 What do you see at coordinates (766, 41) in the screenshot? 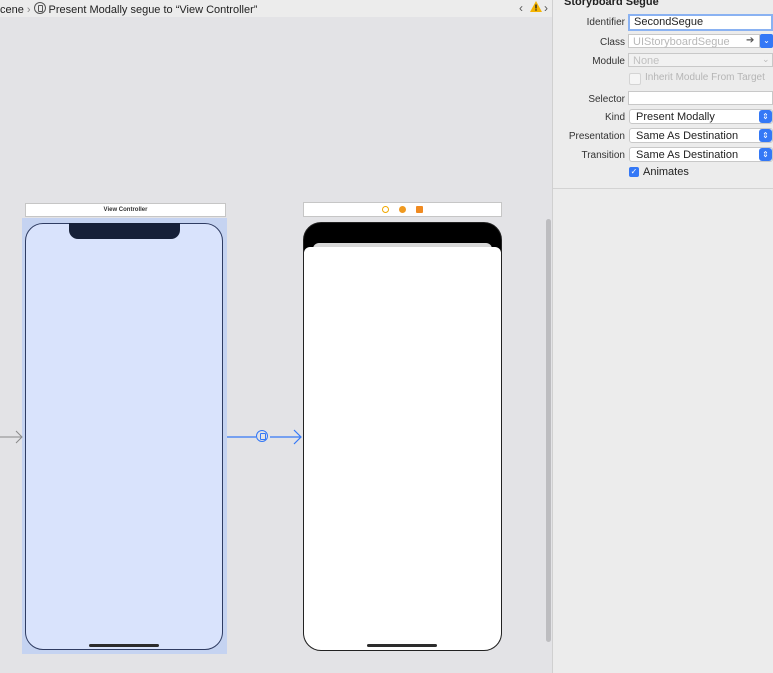
I see `class-dropdown-icon: ⌄` at bounding box center [766, 41].